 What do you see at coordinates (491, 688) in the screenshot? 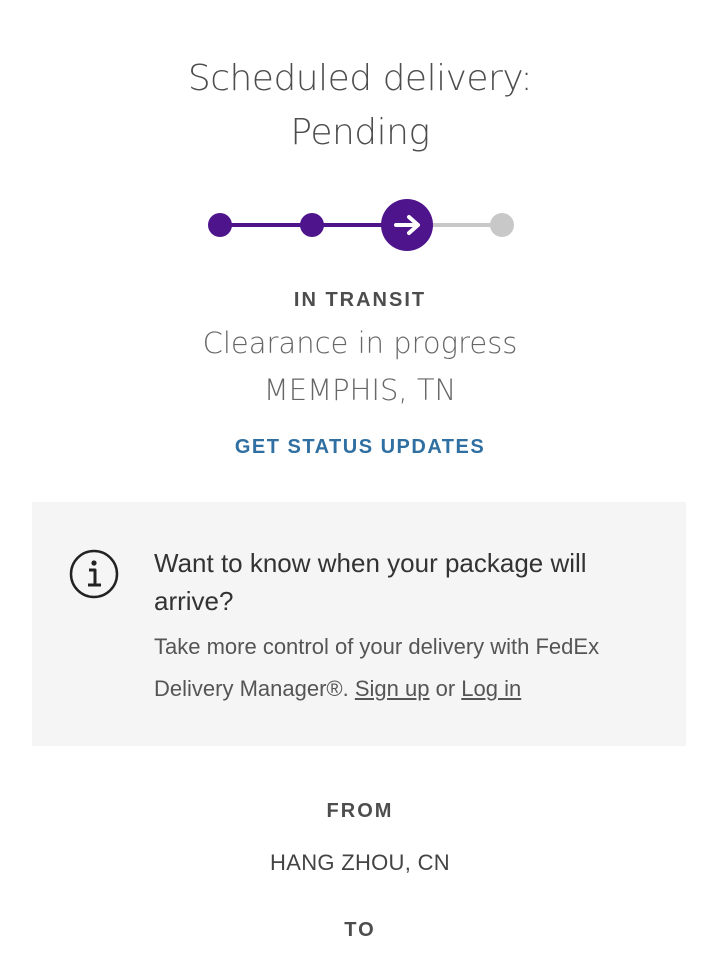
I see `log-in-link: Log in` at bounding box center [491, 688].